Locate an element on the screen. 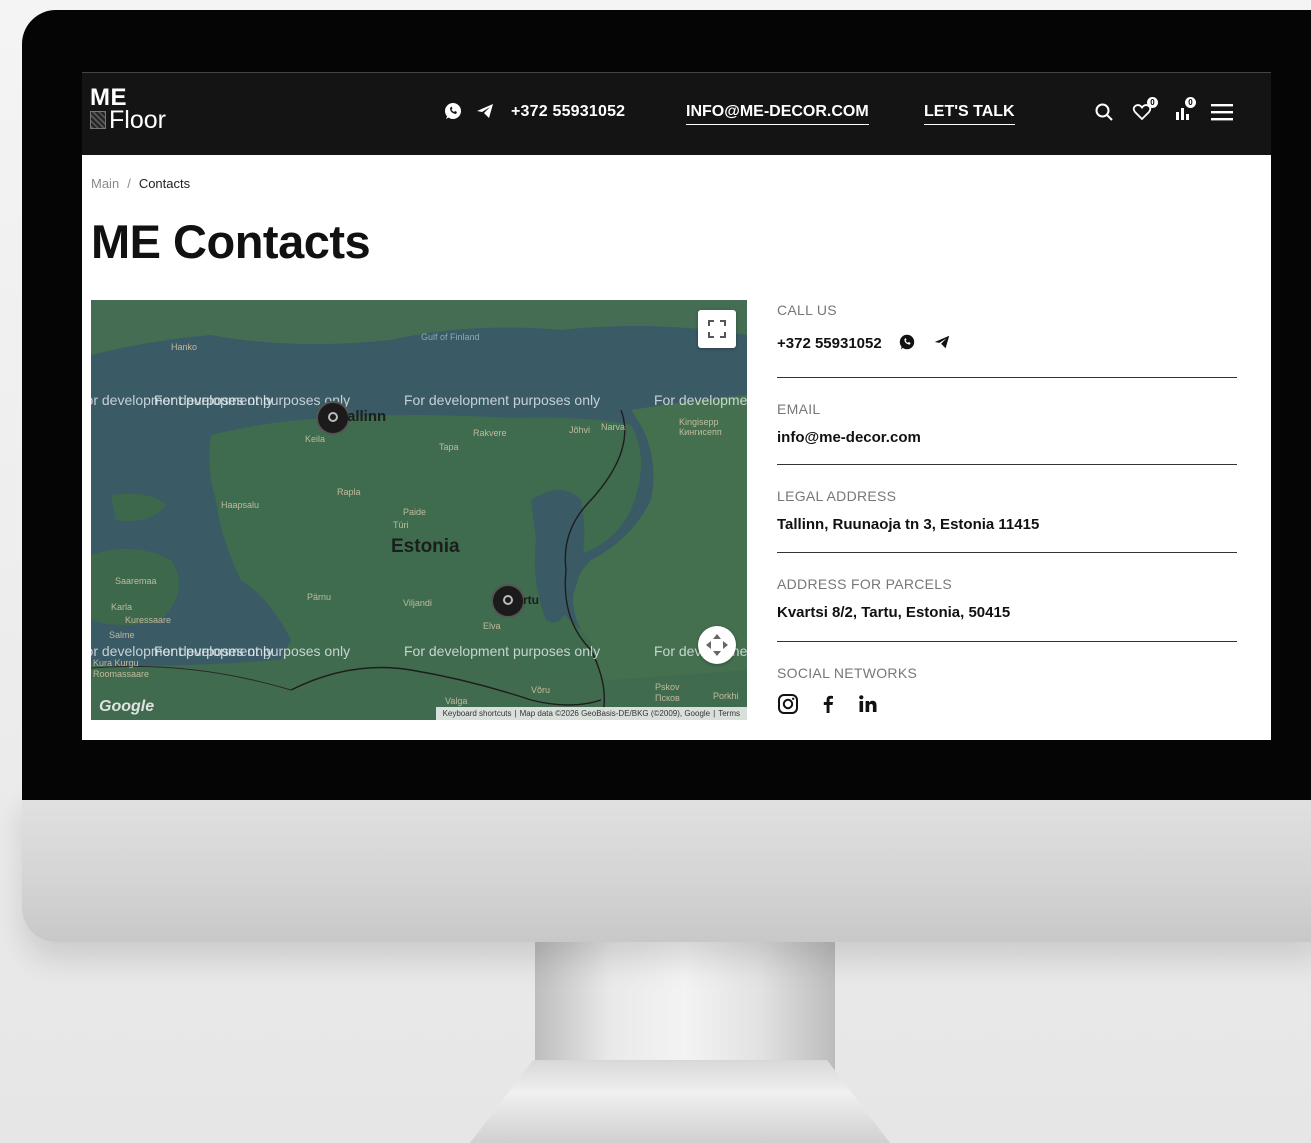 This screenshot has width=1311, height=1143. fullscreen-icon is located at coordinates (717, 329).